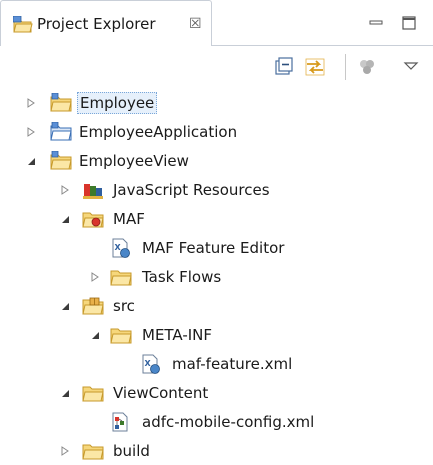 The height and width of the screenshot is (465, 433). Describe the element at coordinates (216, 306) in the screenshot. I see `tree-row-src: src` at that location.